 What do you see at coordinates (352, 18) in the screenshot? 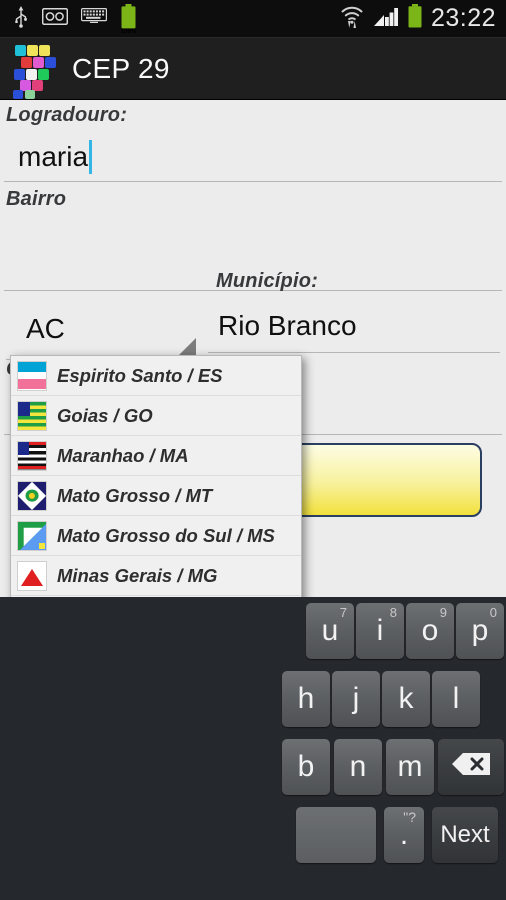
I see `wifi-icon` at bounding box center [352, 18].